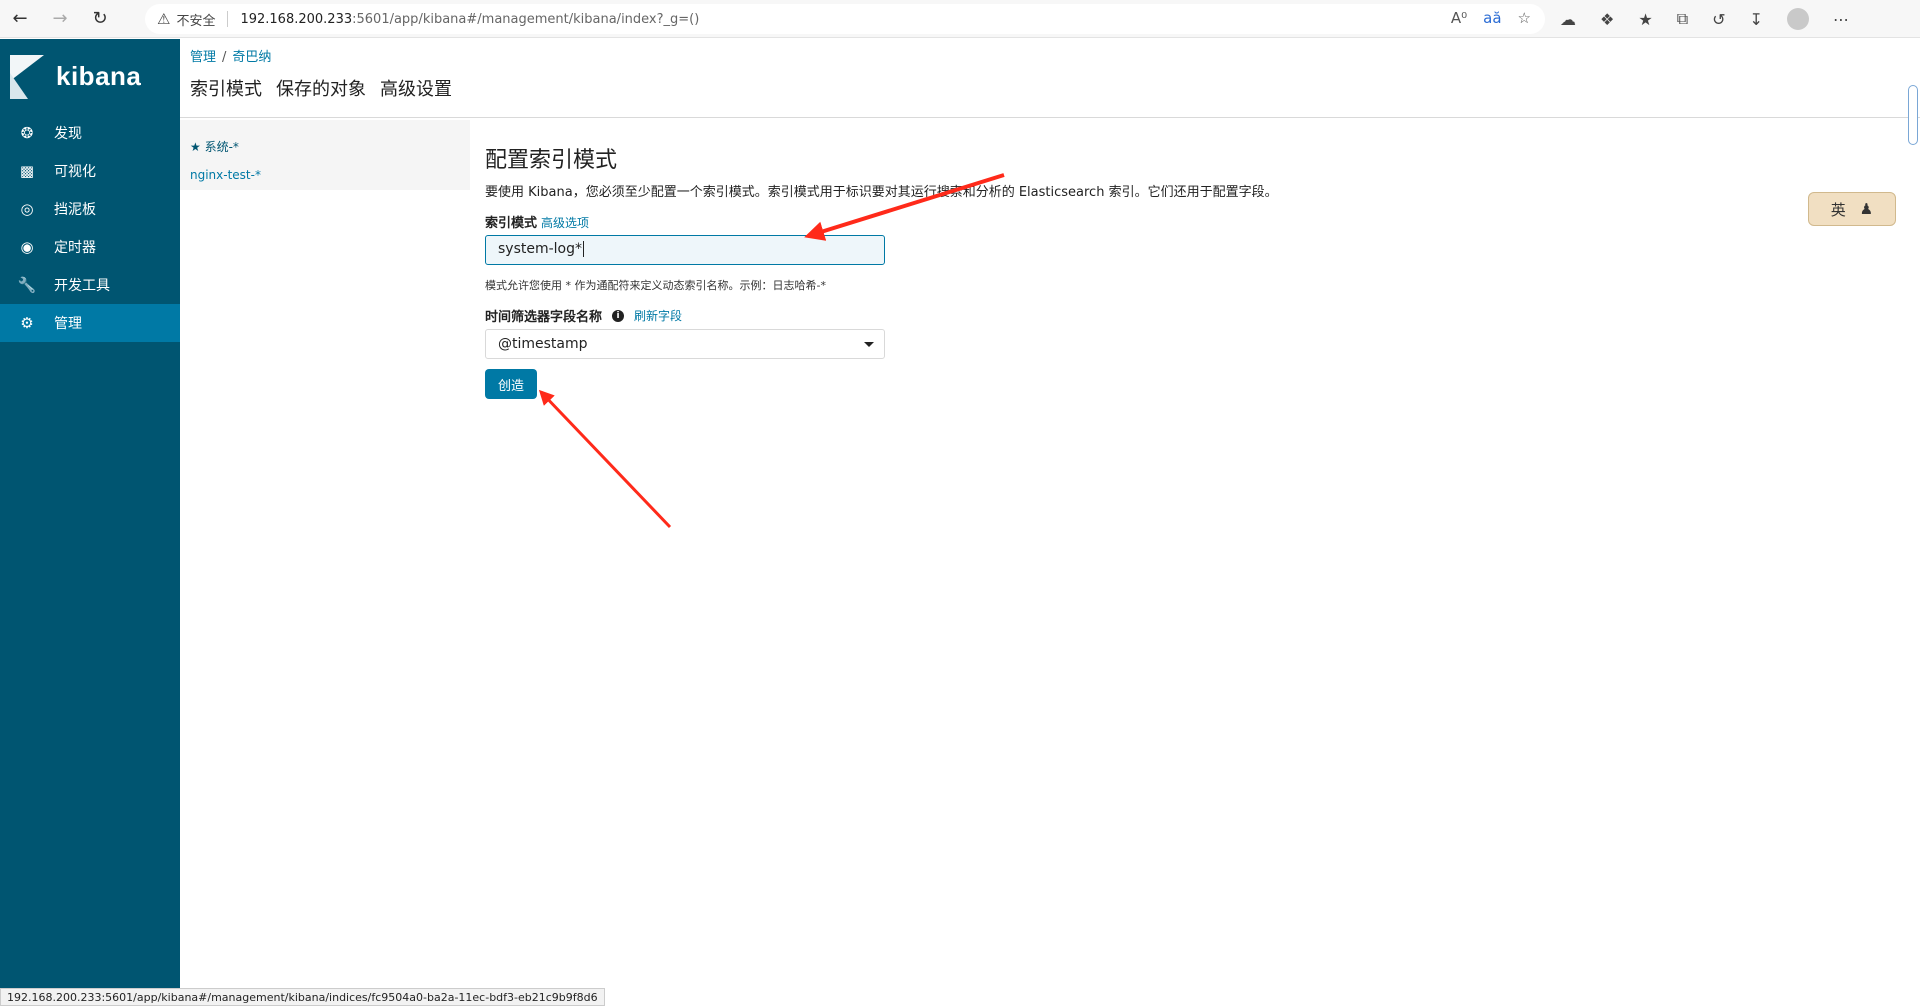 The height and width of the screenshot is (1006, 1920). What do you see at coordinates (100, 19) in the screenshot?
I see `reload-icon: ↻` at bounding box center [100, 19].